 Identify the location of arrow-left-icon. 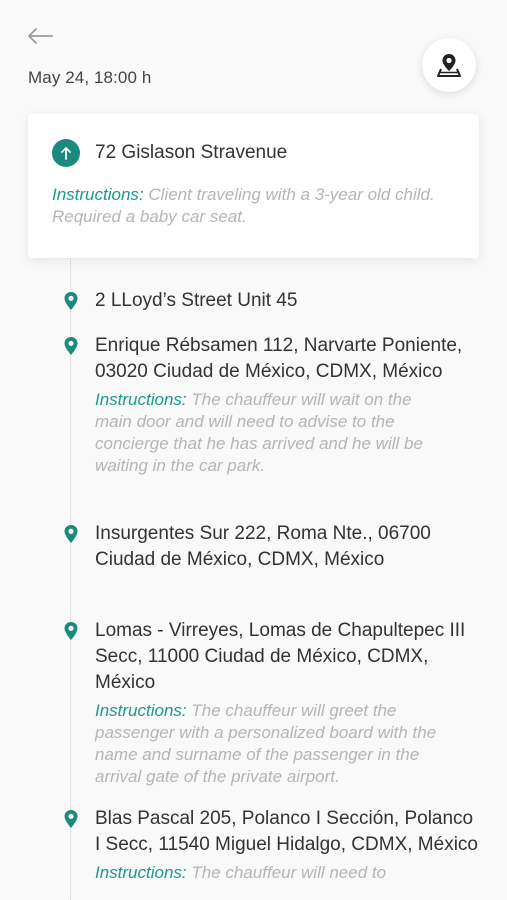
(40, 36).